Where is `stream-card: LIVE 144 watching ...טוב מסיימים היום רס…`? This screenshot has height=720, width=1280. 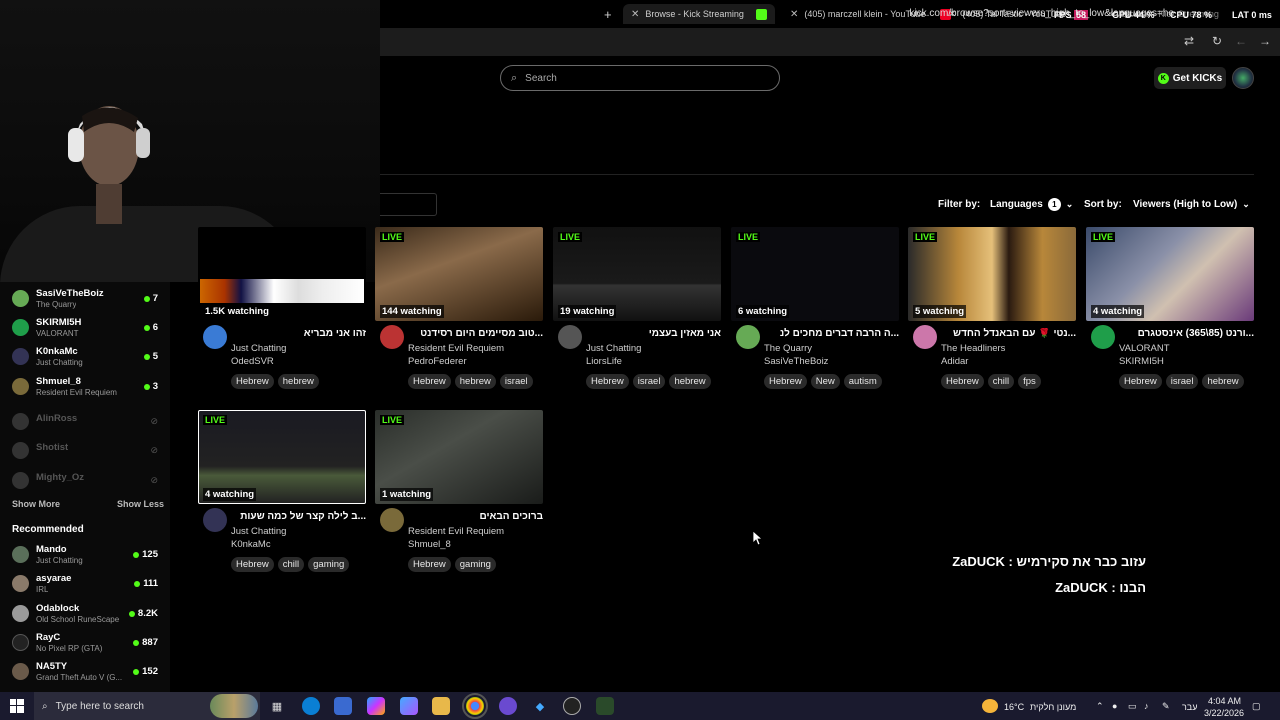 stream-card: LIVE 144 watching ...טוב מסיימים היום רס… is located at coordinates (459, 314).